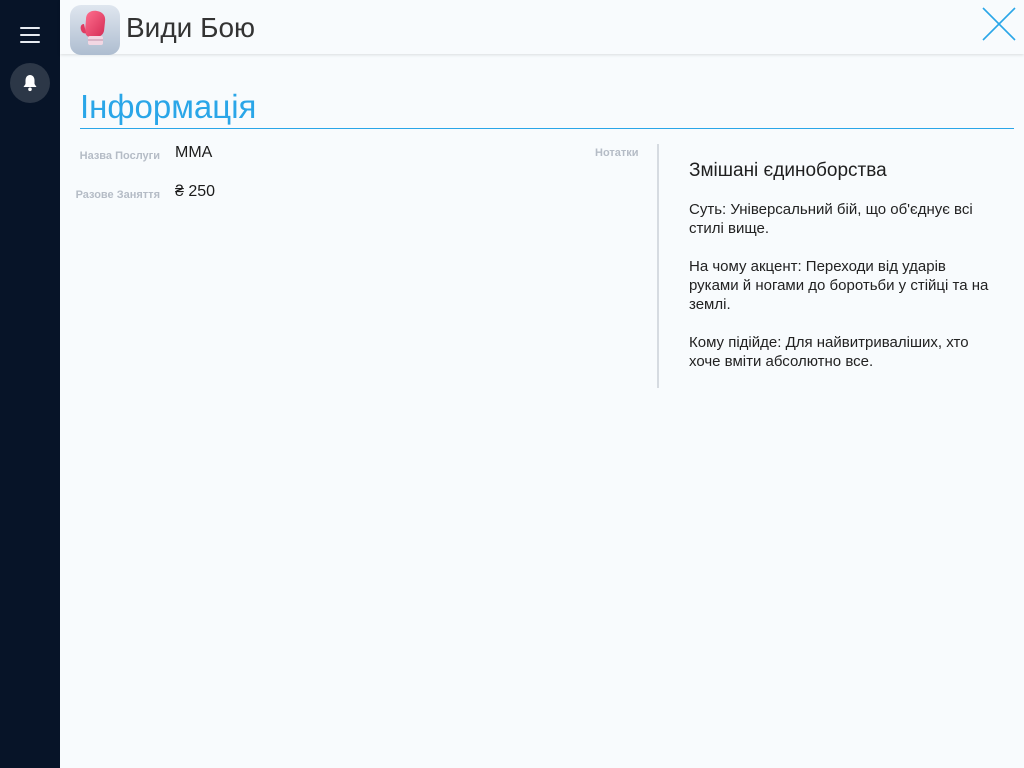 Image resolution: width=1024 pixels, height=768 pixels. I want to click on close-icon, so click(999, 24).